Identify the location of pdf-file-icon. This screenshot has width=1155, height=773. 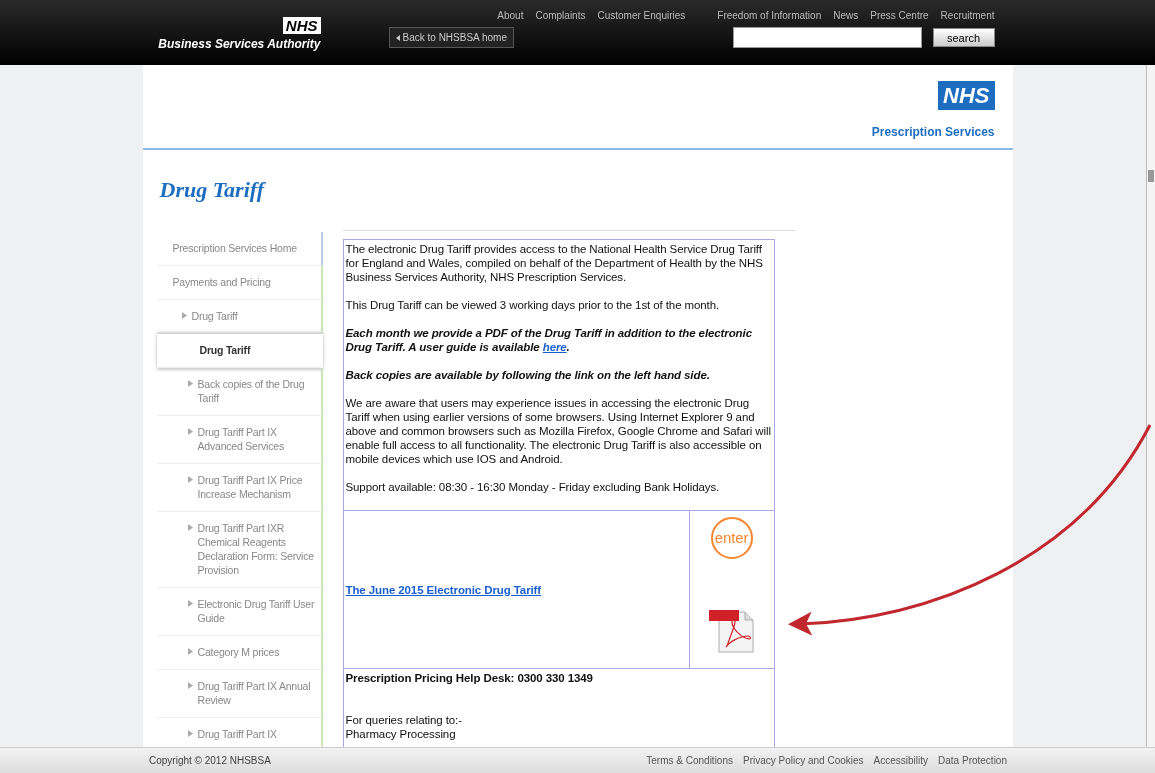
(731, 631).